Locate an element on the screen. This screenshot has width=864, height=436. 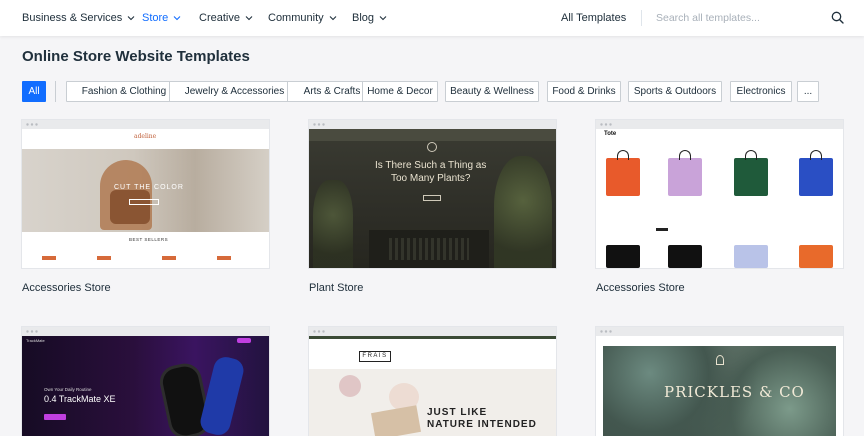
template-thumbnail: Tote is located at coordinates (719, 194).